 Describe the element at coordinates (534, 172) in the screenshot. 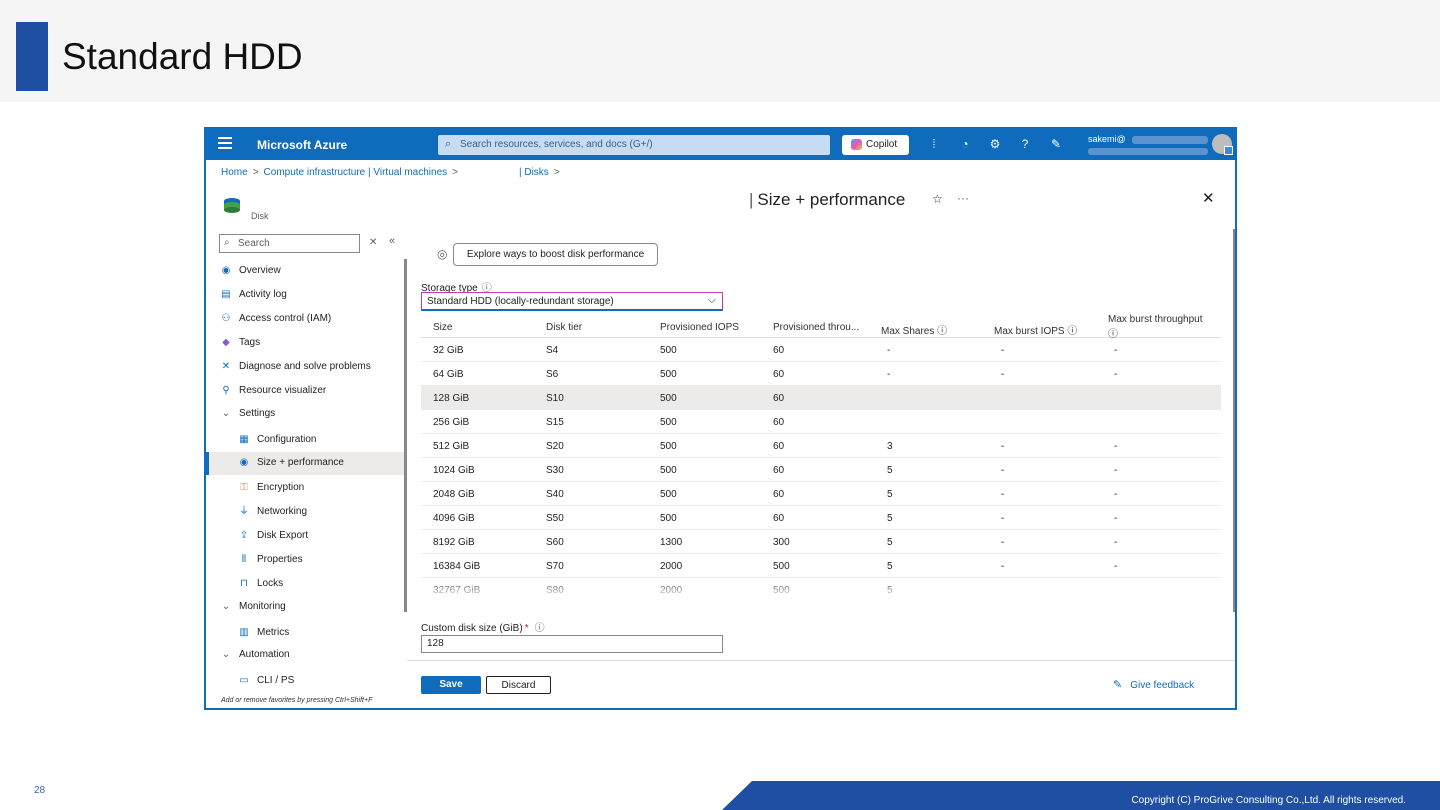

I see `breadcrumb-disks: | Disks` at that location.